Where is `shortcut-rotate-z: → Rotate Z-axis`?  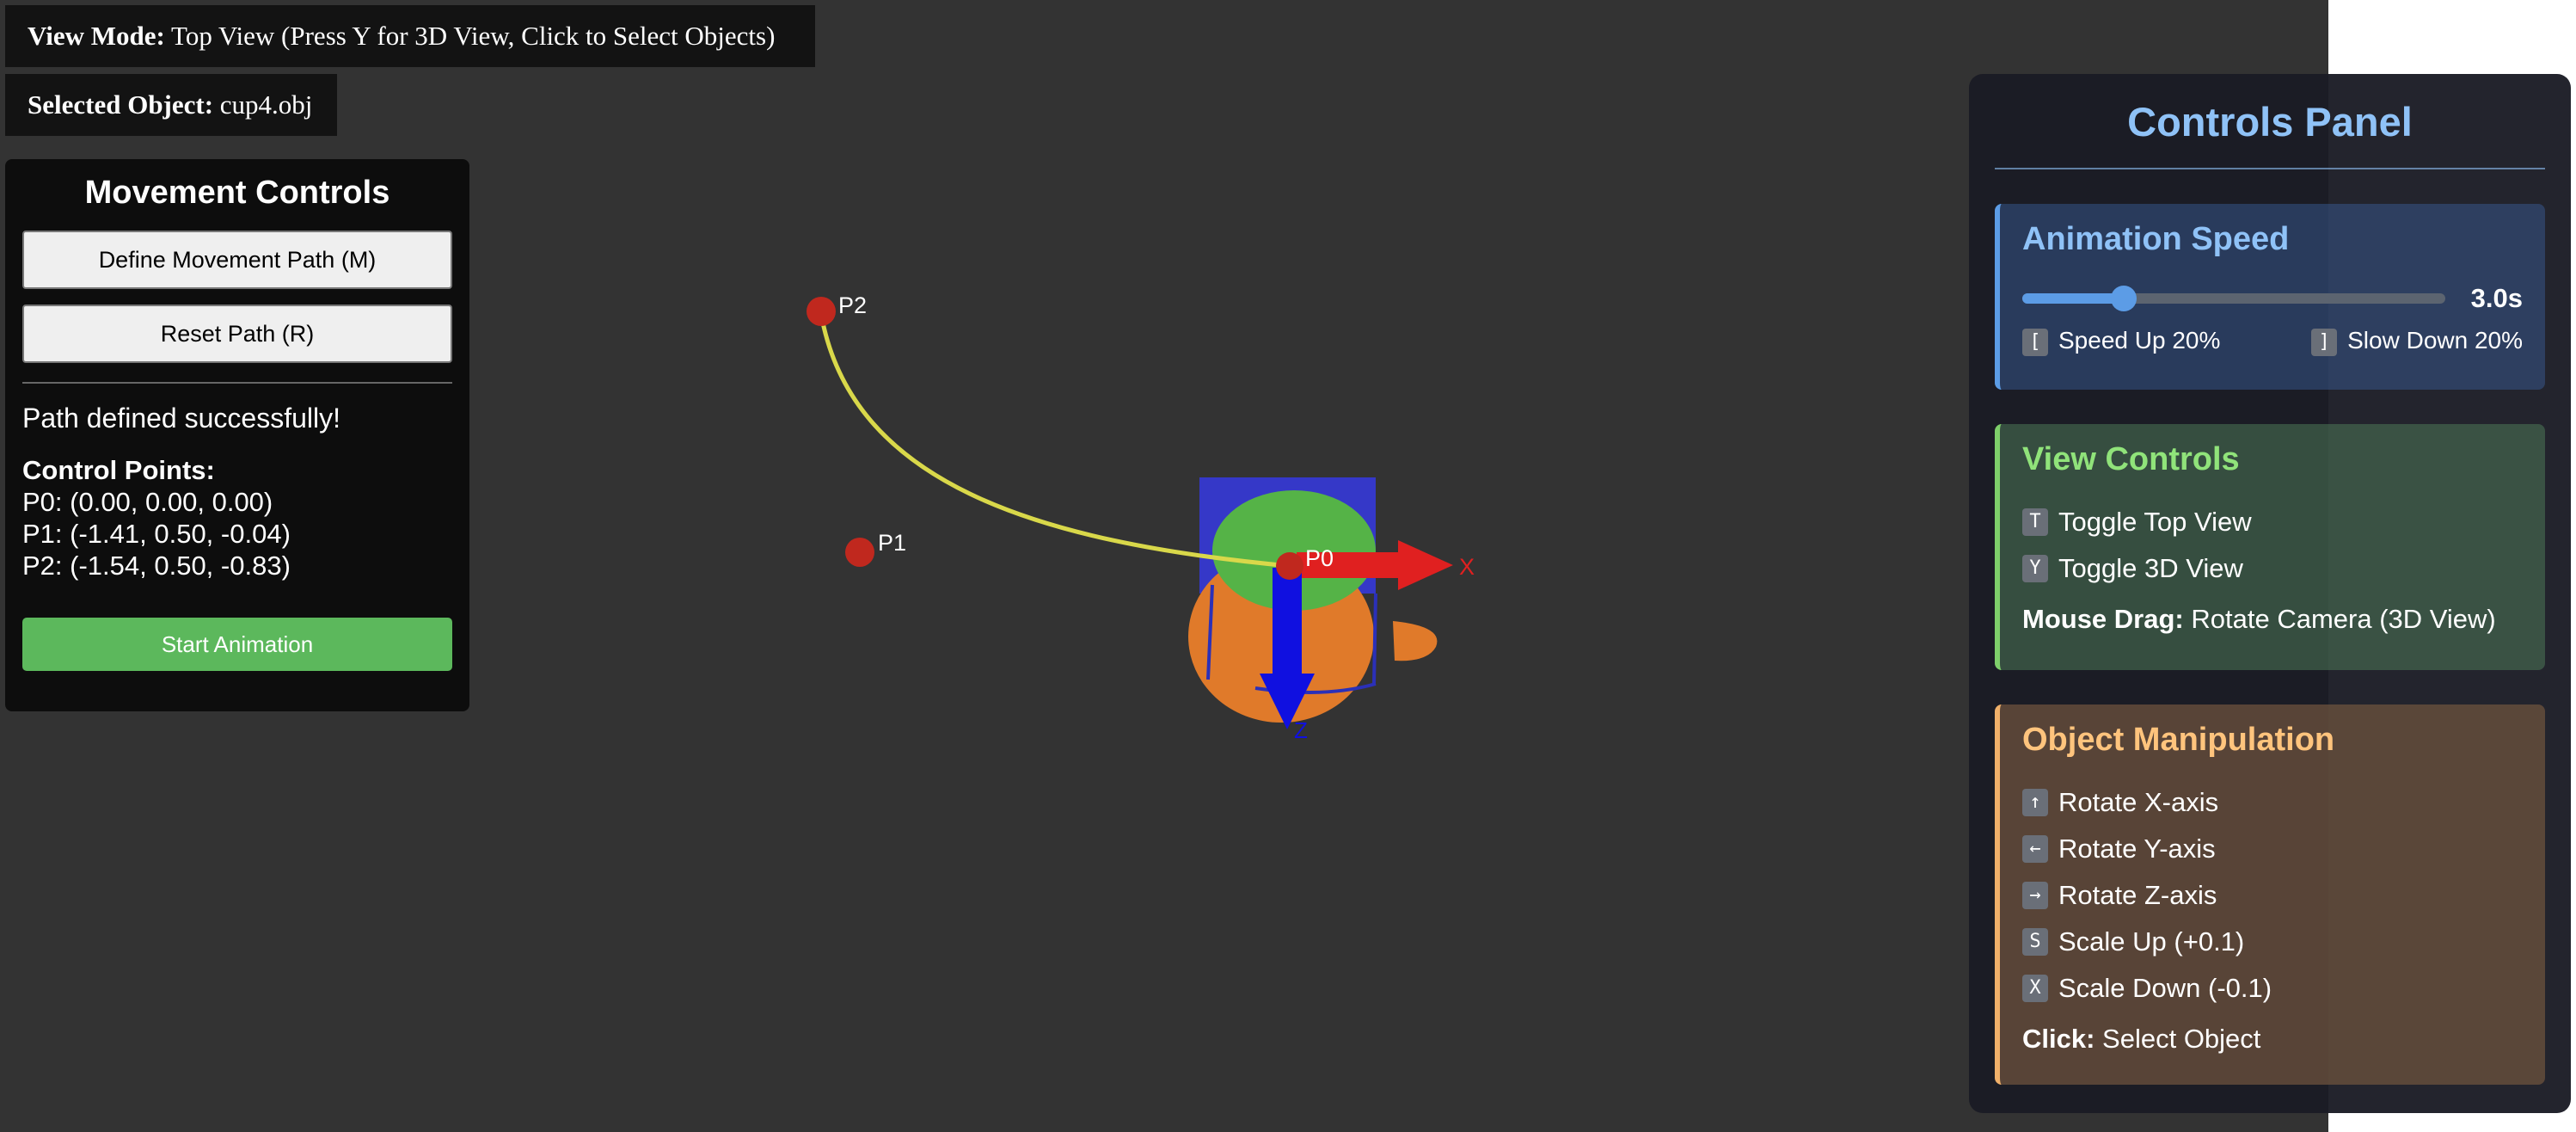 shortcut-rotate-z: → Rotate Z-axis is located at coordinates (2272, 896).